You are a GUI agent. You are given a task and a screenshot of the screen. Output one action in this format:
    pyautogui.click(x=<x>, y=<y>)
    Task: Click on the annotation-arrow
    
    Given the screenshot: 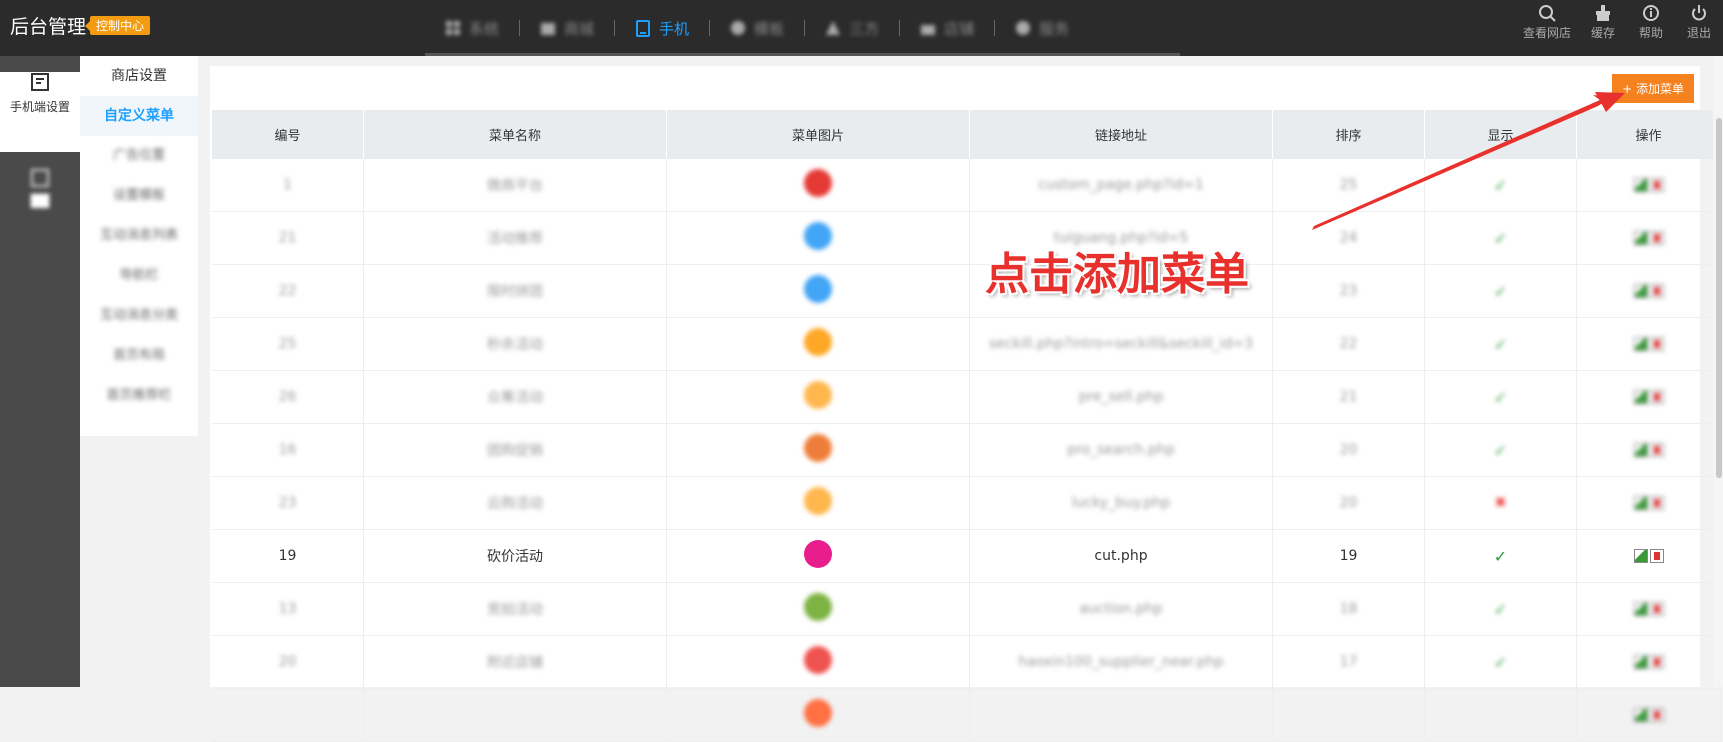 What is the action you would take?
    pyautogui.click(x=1468, y=161)
    